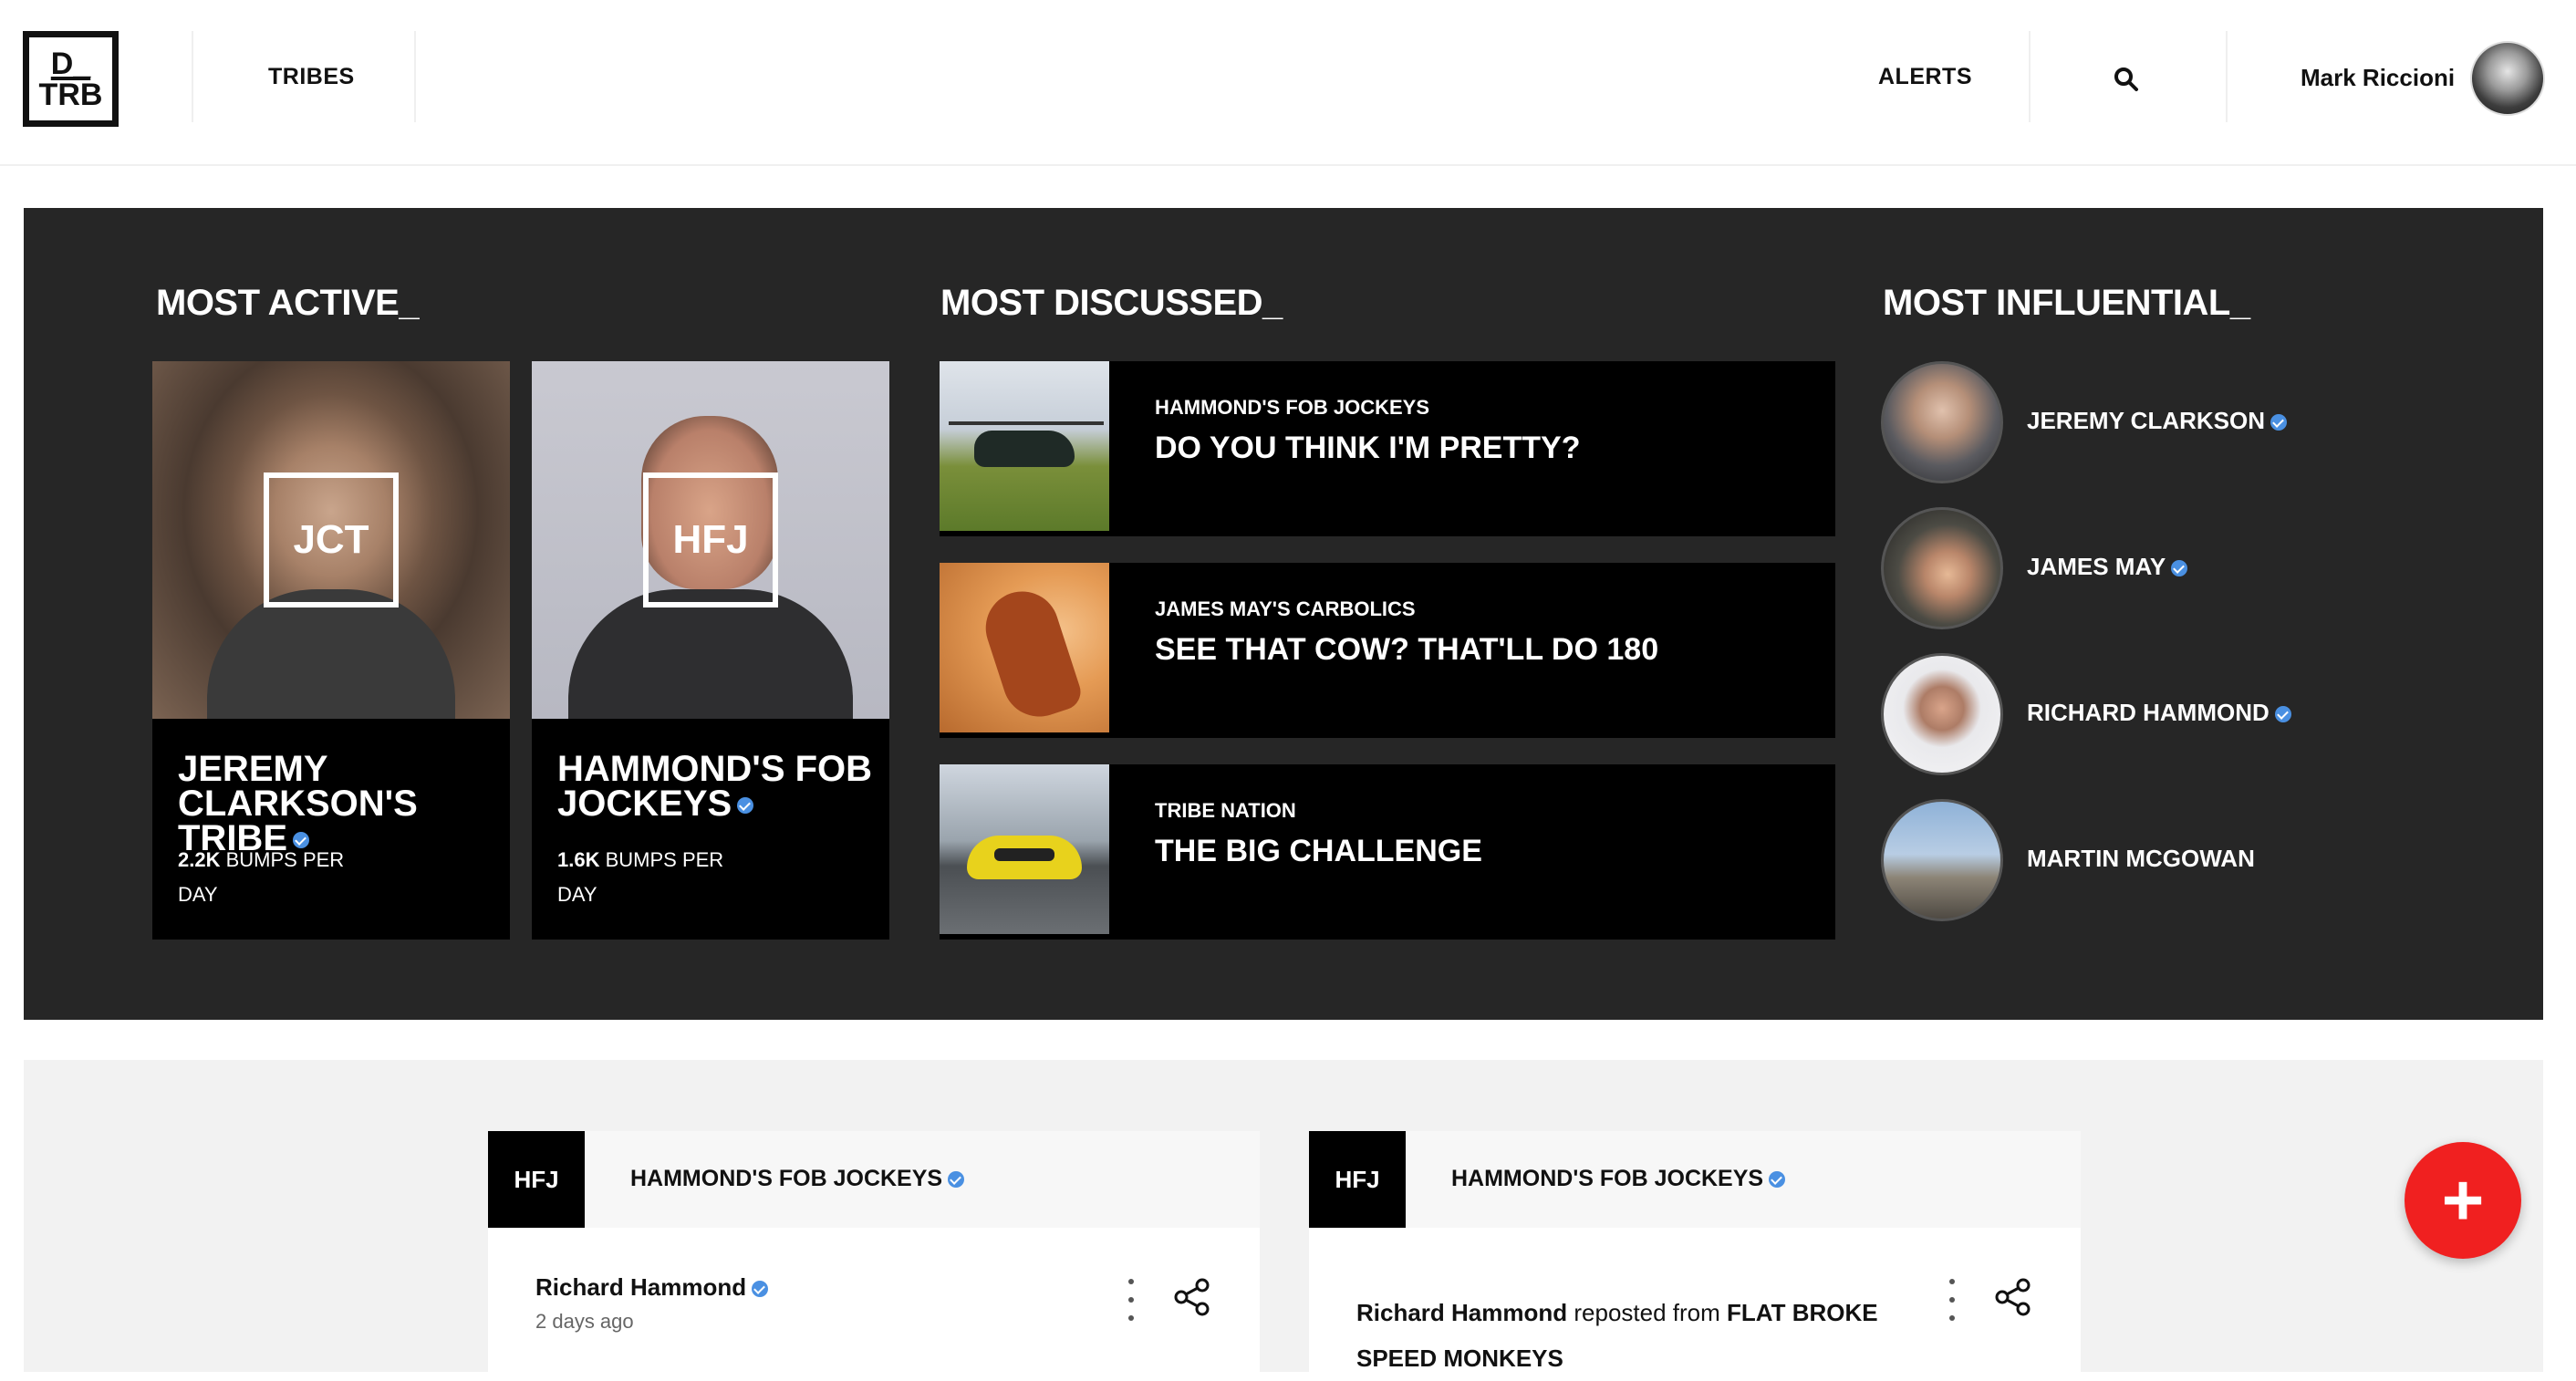 Image resolution: width=2576 pixels, height=1381 pixels. Describe the element at coordinates (2378, 78) in the screenshot. I see `user-name: Mark Riccioni` at that location.